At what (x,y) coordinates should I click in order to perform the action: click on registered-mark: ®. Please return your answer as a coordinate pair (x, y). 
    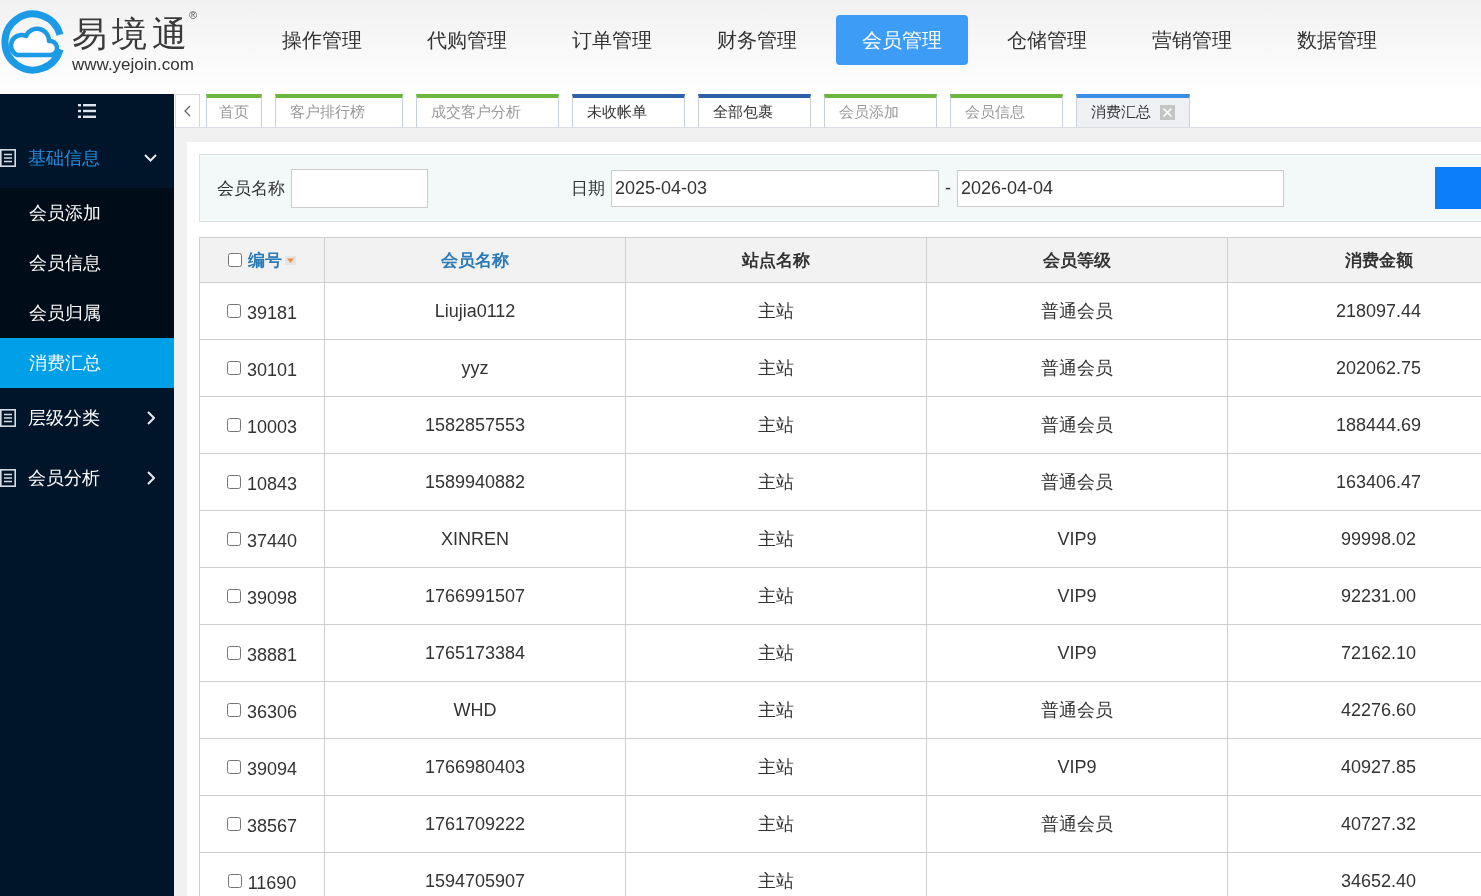
    Looking at the image, I should click on (193, 15).